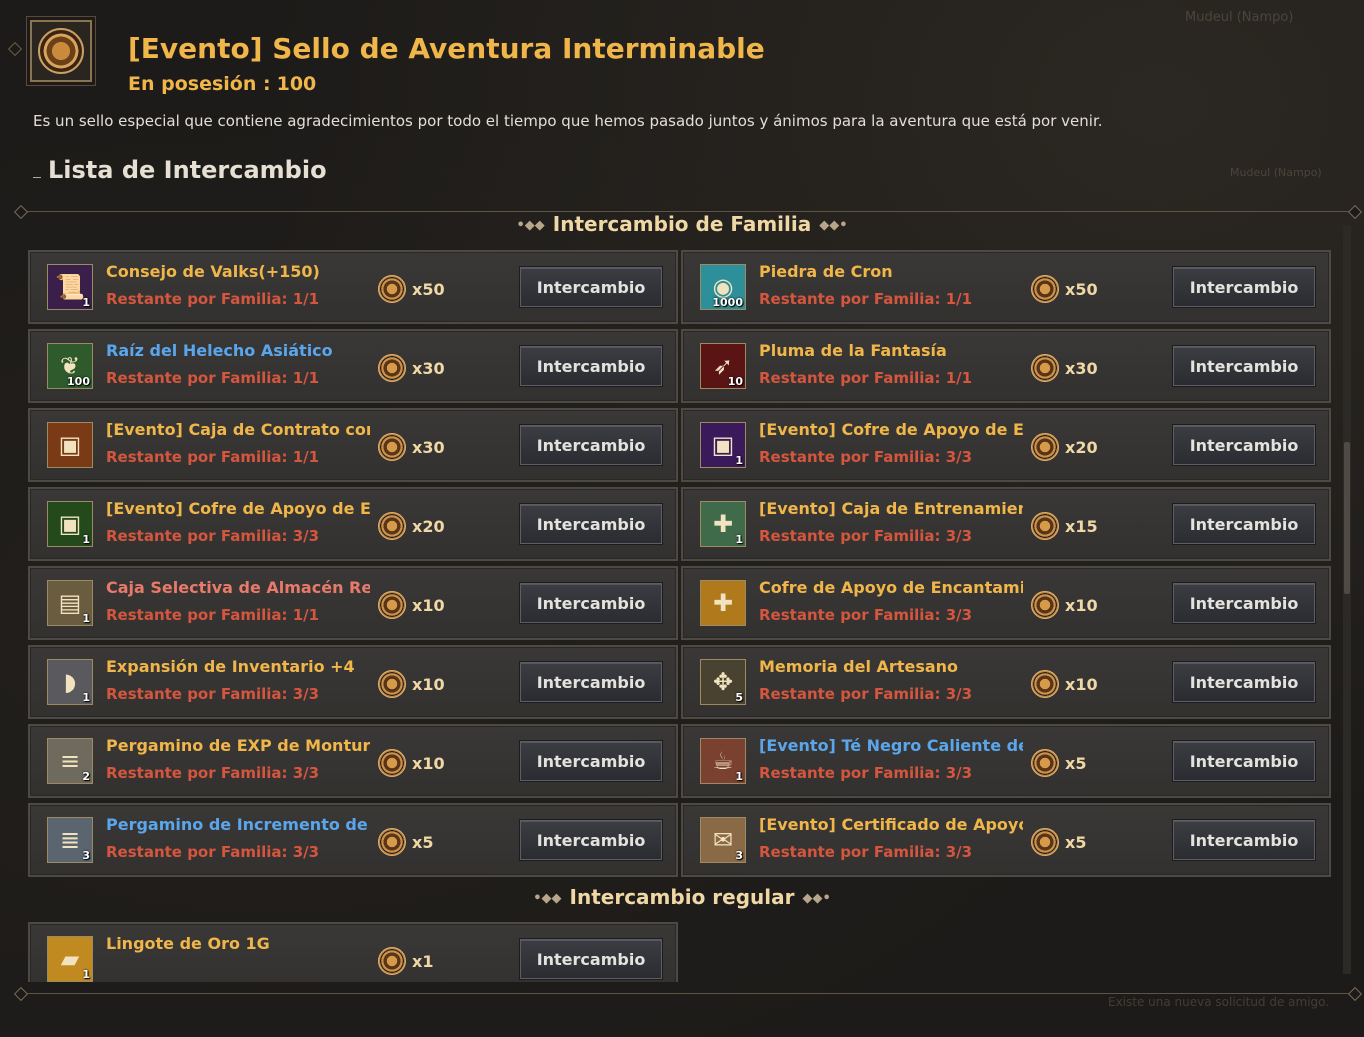  Describe the element at coordinates (723, 603) in the screenshot. I see `golden-gift-icon: ✚` at that location.